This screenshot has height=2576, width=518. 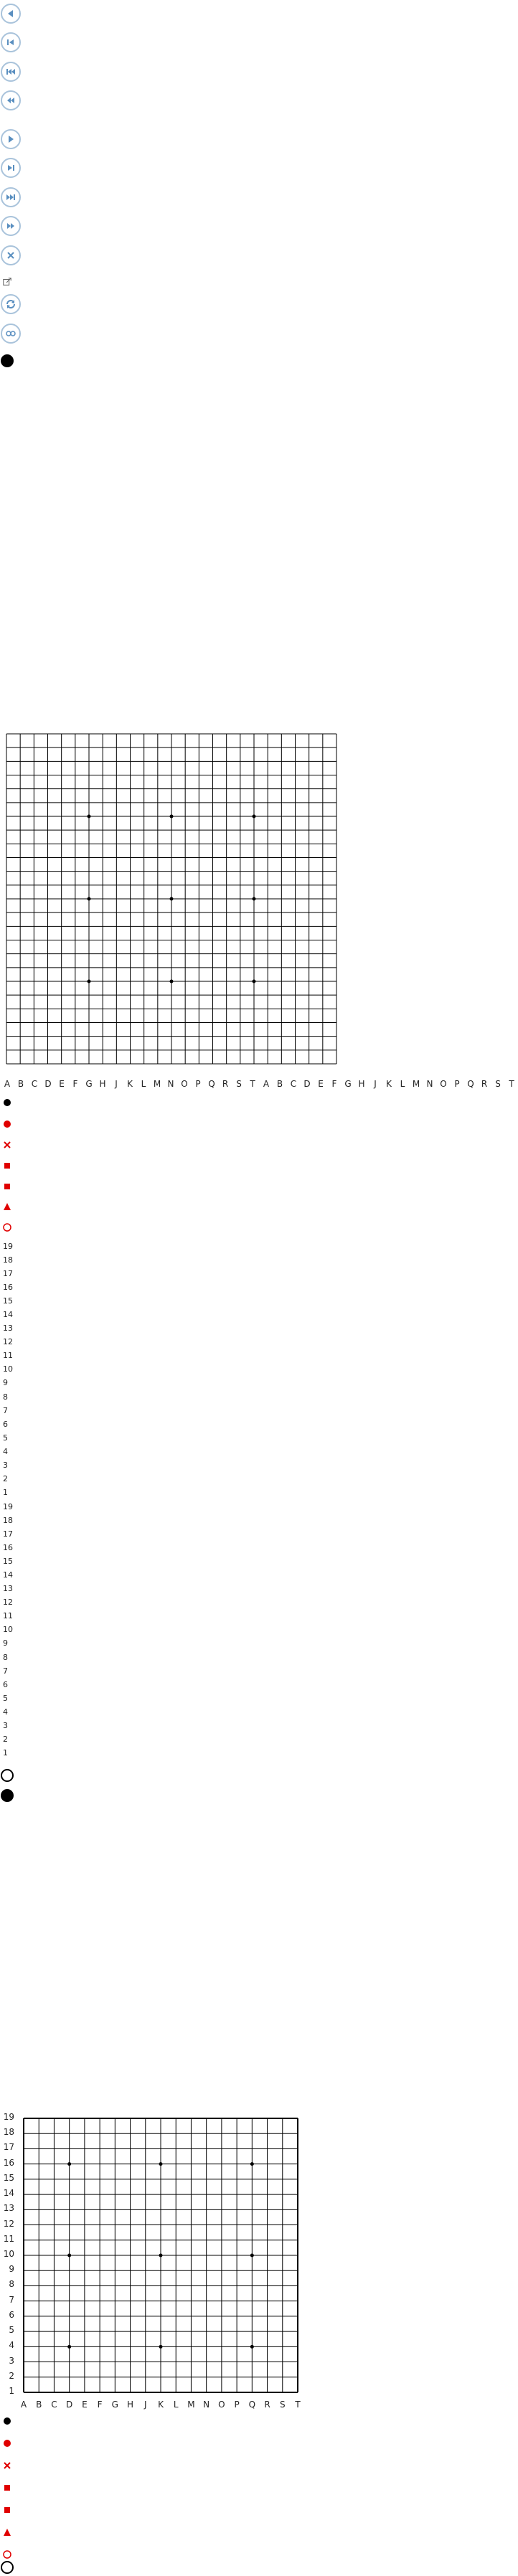 What do you see at coordinates (11, 14) in the screenshot?
I see `back-button` at bounding box center [11, 14].